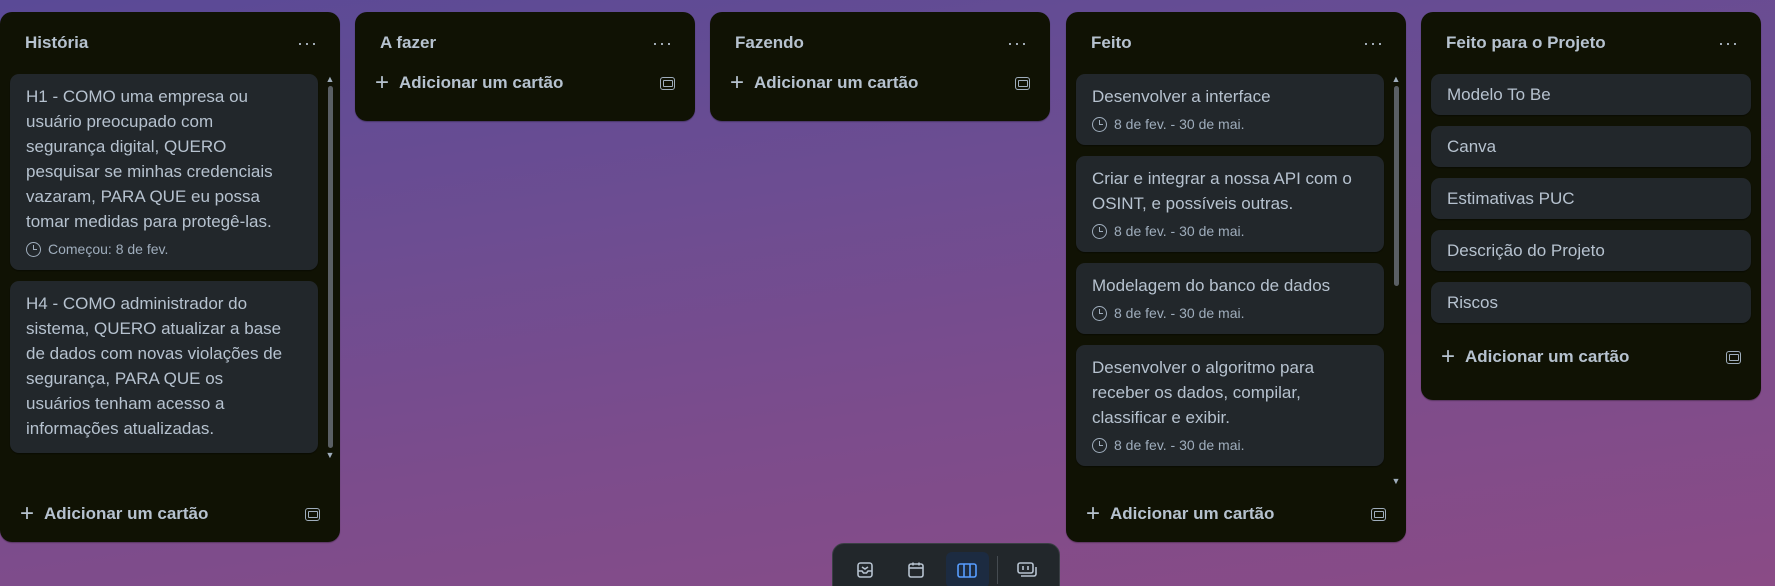 The image size is (1775, 586). What do you see at coordinates (1472, 146) in the screenshot?
I see `card-title: Canva` at bounding box center [1472, 146].